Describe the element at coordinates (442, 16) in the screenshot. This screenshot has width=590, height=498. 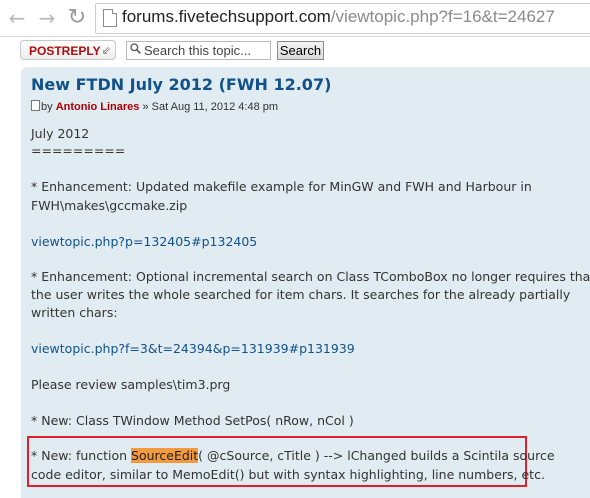
I see `url-path: /viewtopic.php?f=16&t=24627` at that location.